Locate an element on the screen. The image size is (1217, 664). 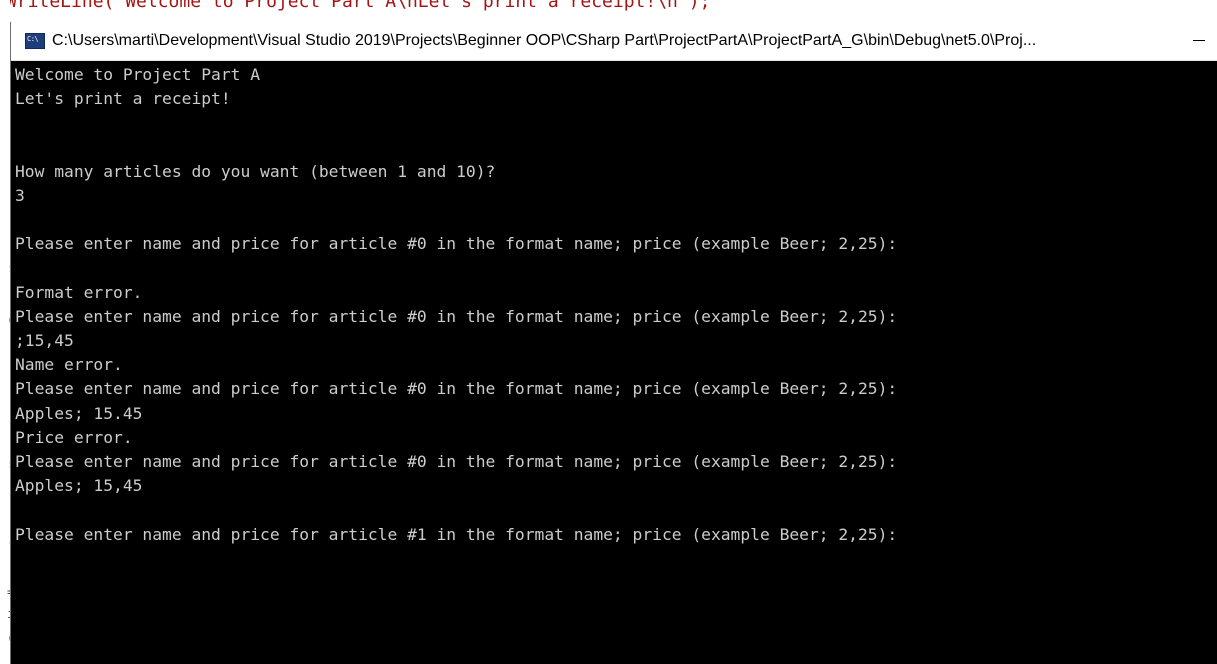
console-line: Format error. is located at coordinates (79, 292).